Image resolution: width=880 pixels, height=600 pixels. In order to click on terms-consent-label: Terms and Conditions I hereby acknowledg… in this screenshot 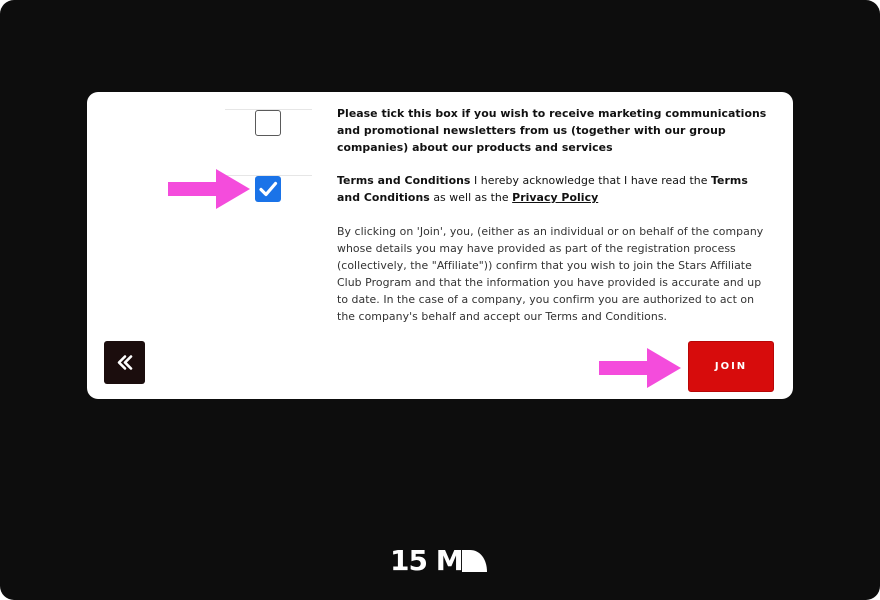, I will do `click(552, 189)`.